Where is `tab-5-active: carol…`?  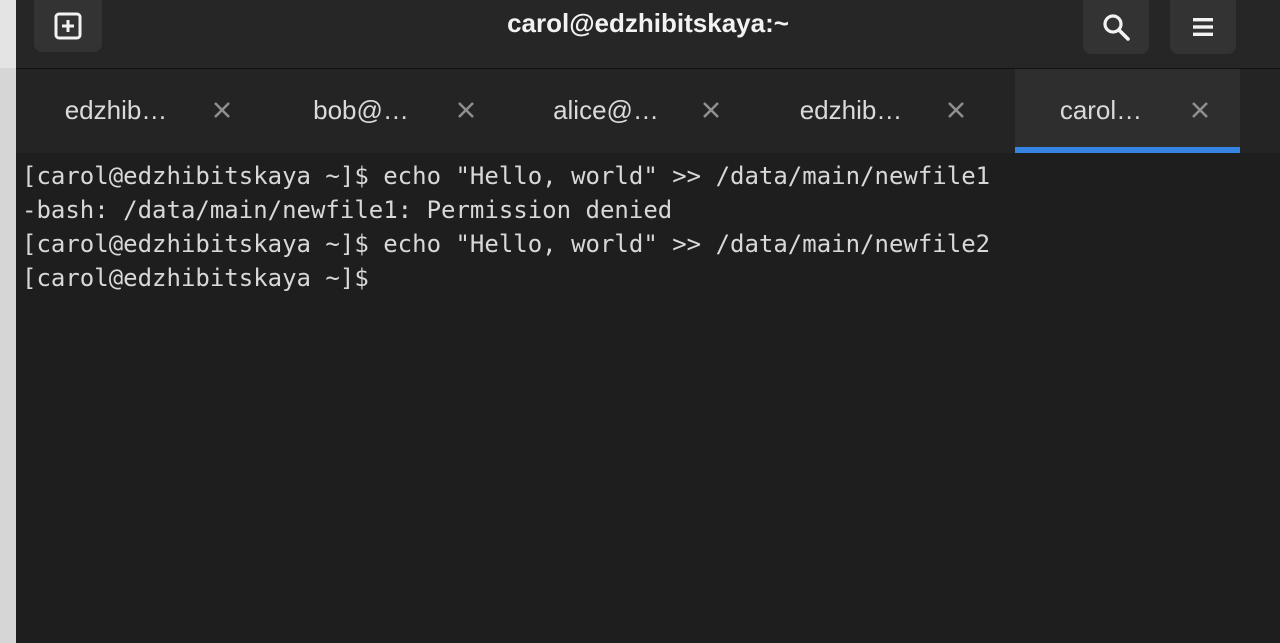
tab-5-active: carol… is located at coordinates (1127, 111).